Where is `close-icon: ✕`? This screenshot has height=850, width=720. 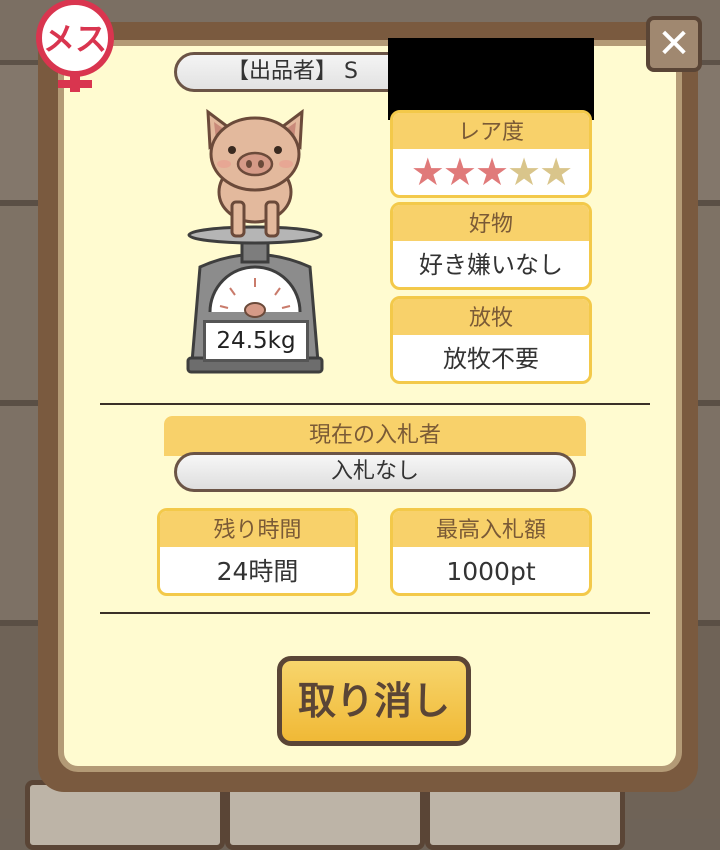 close-icon: ✕ is located at coordinates (674, 44).